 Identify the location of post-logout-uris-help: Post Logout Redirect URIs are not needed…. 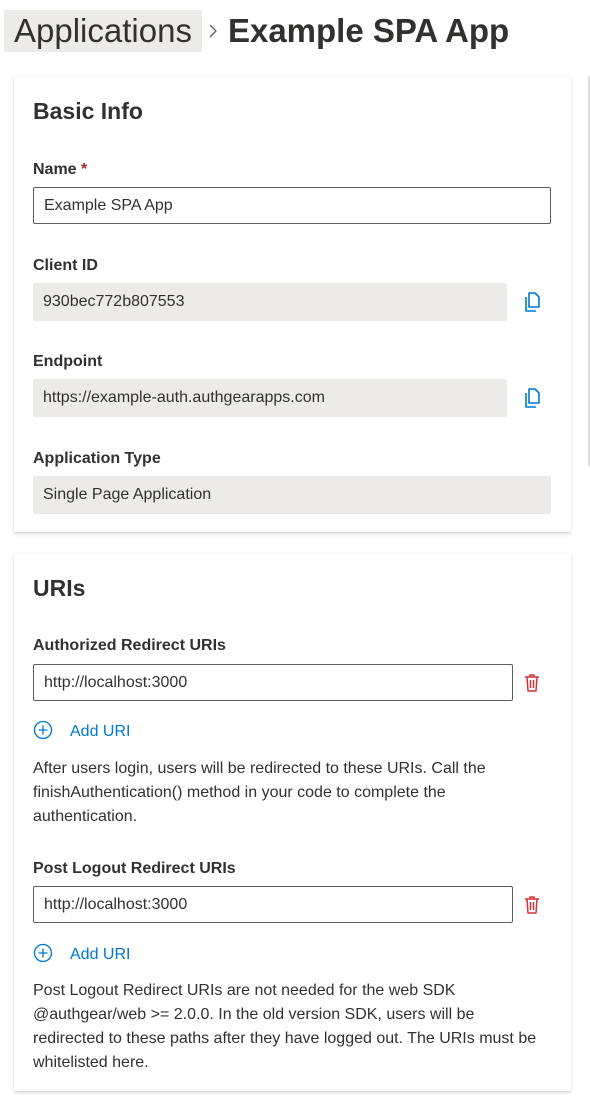
(285, 1026).